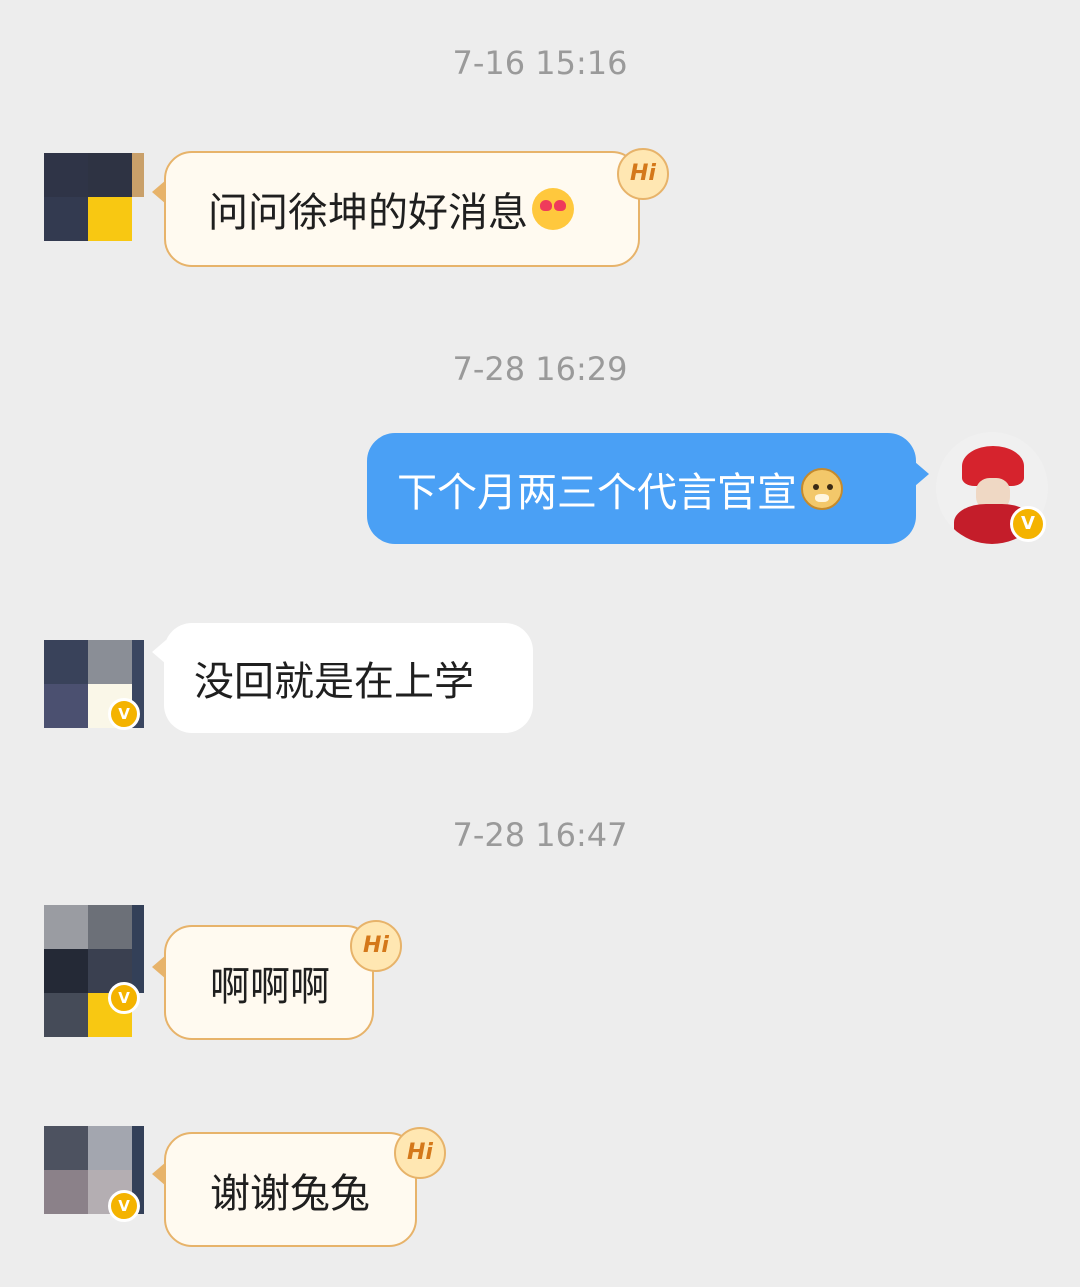 This screenshot has height=1287, width=1080. I want to click on message-bubble: 没回就是在上学, so click(348, 678).